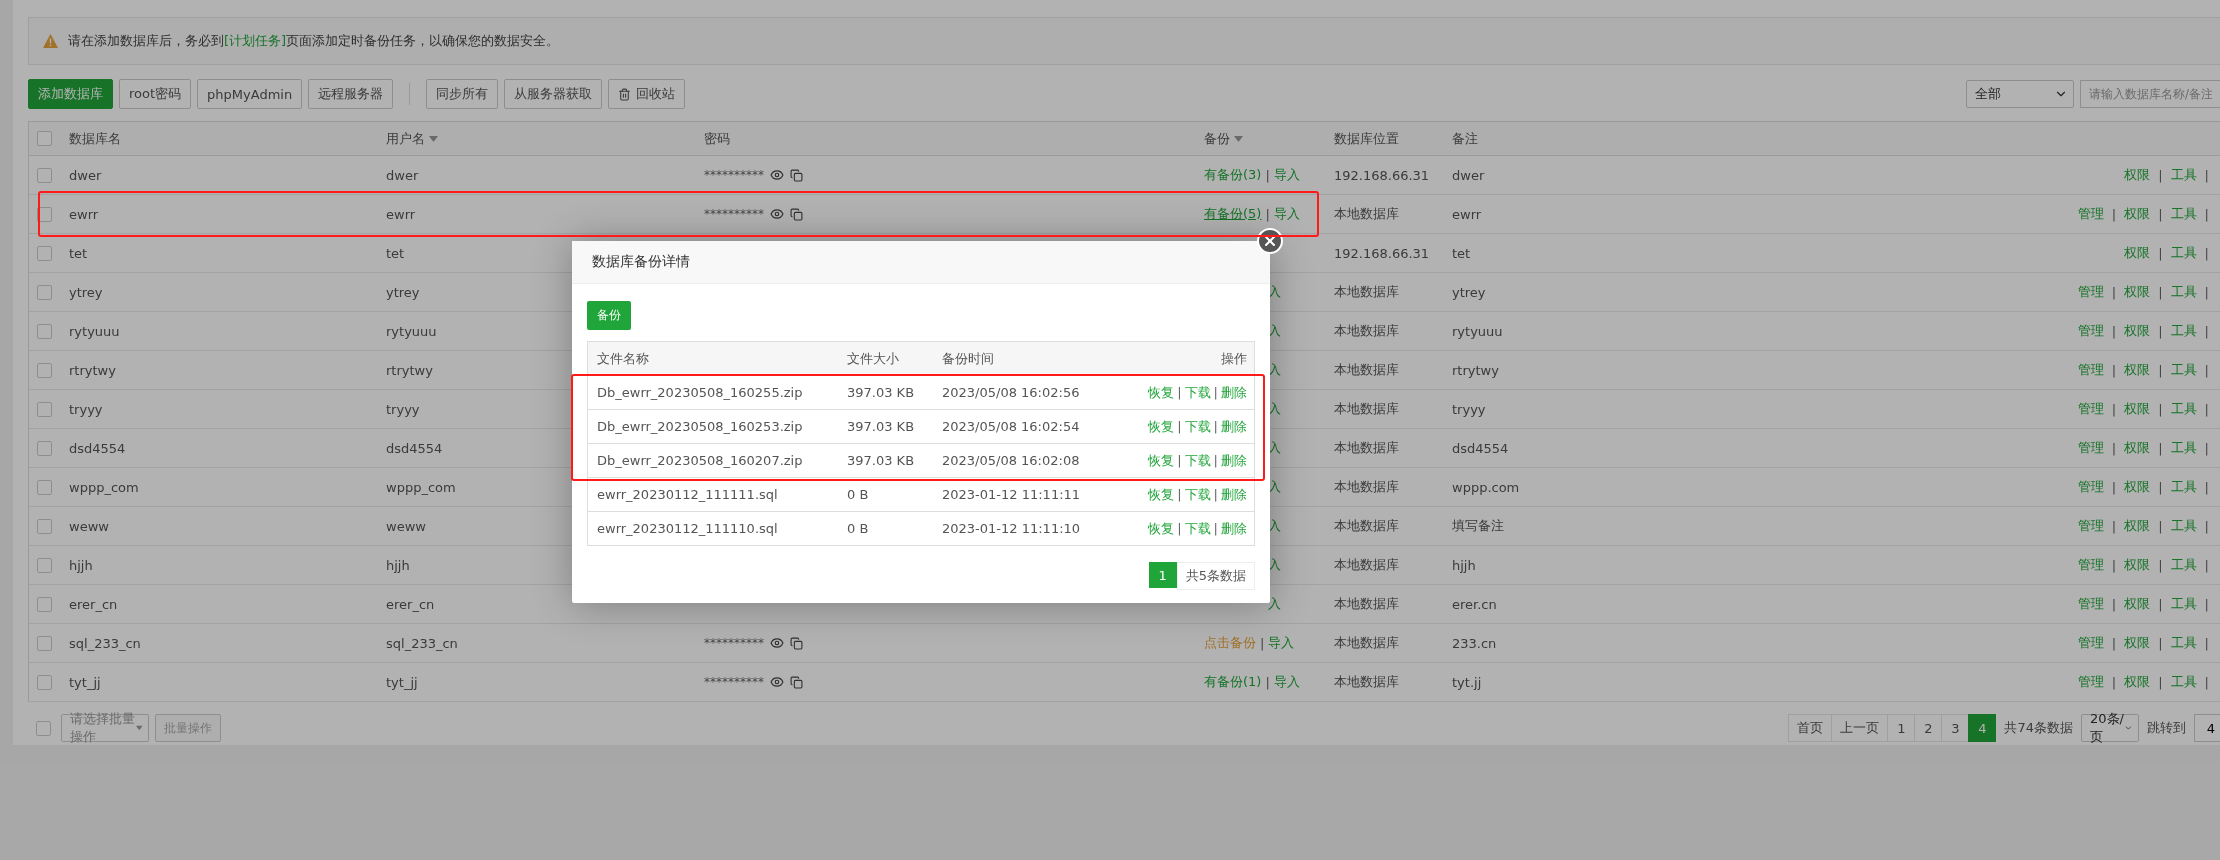  I want to click on backup-link: 有备份(5), so click(1233, 214).